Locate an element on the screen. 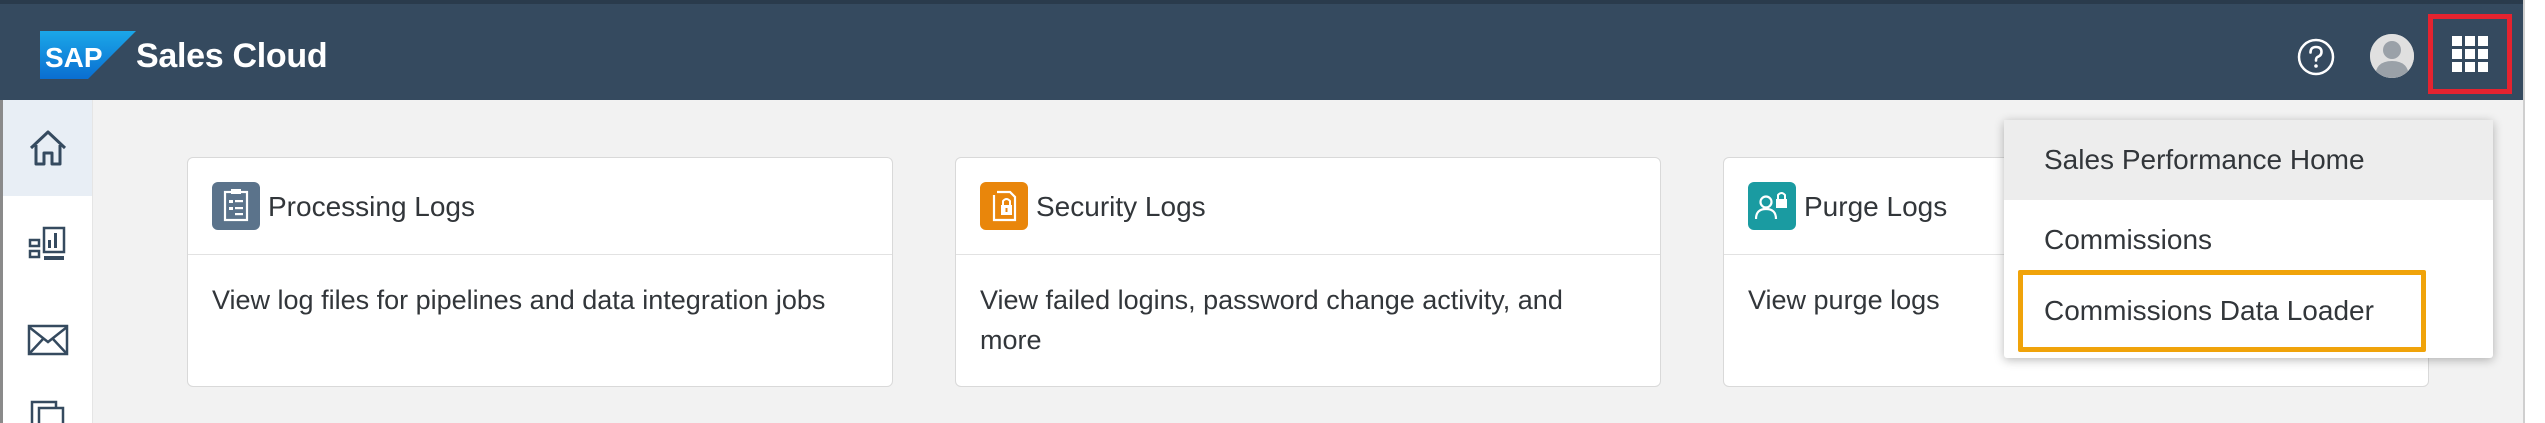 This screenshot has width=2545, height=423. user-avatar-icon is located at coordinates (2392, 56).